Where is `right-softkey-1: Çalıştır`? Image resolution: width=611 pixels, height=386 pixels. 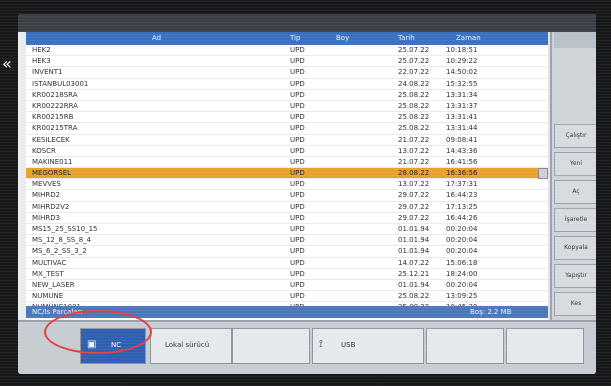 right-softkey-1: Çalıştır is located at coordinates (575, 136).